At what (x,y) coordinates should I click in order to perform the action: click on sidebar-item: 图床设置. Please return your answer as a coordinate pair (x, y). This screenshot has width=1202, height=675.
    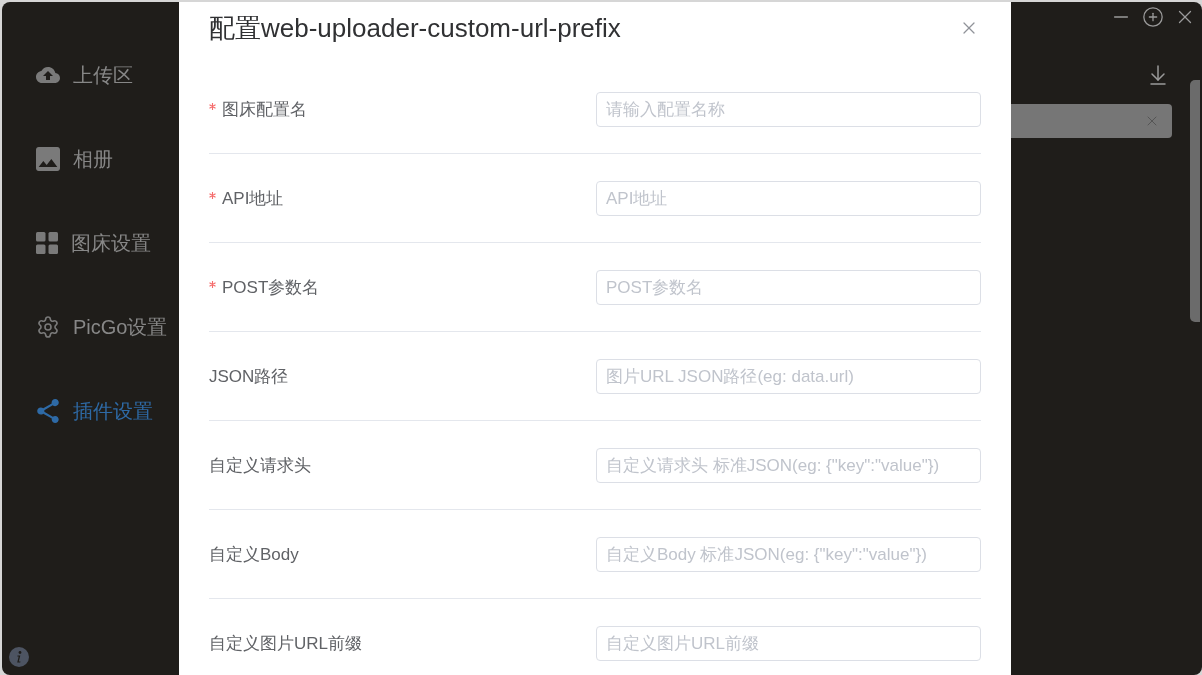
    Looking at the image, I should click on (93, 243).